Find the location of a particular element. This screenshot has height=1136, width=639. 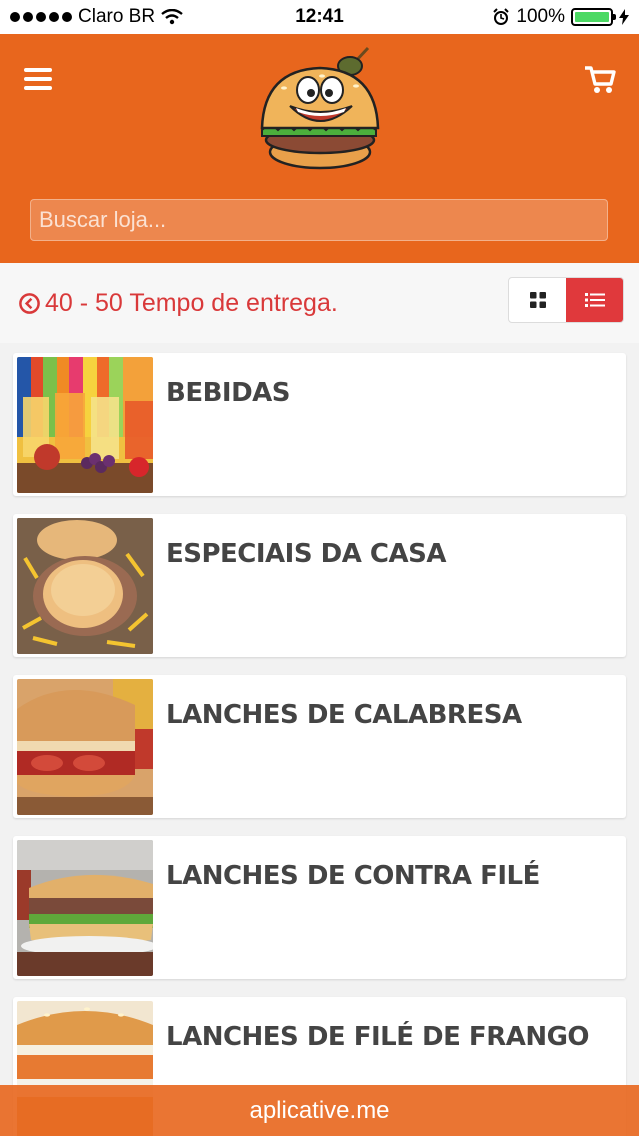

category-card-especiais-da-casa: ESPECIAIS DA CASA is located at coordinates (319, 585).